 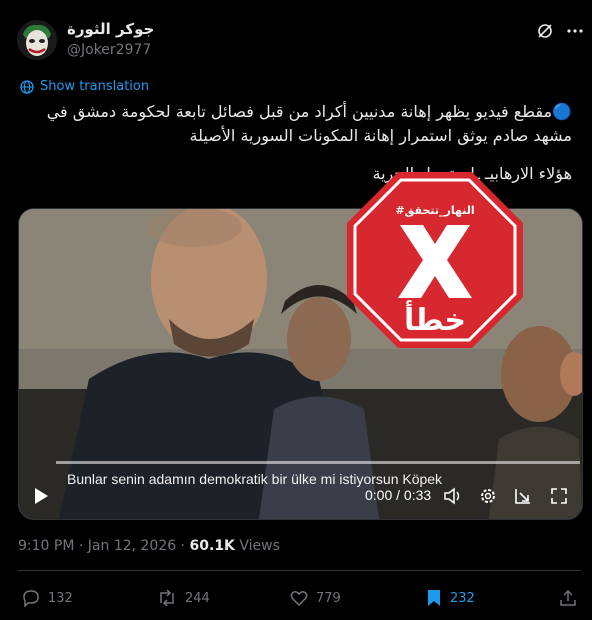 I want to click on share-icon, so click(x=568, y=597).